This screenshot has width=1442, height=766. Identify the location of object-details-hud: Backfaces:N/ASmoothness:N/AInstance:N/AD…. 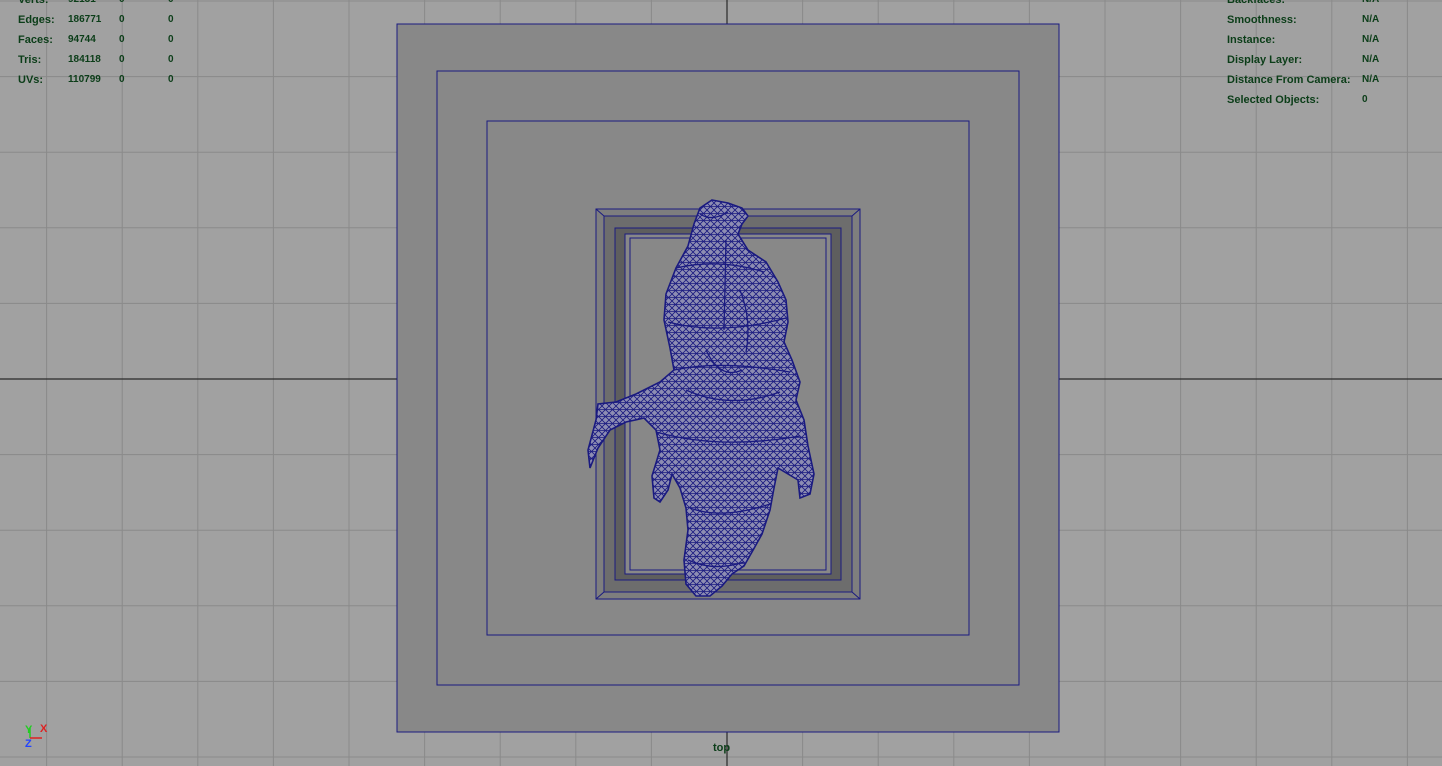
(721, 55).